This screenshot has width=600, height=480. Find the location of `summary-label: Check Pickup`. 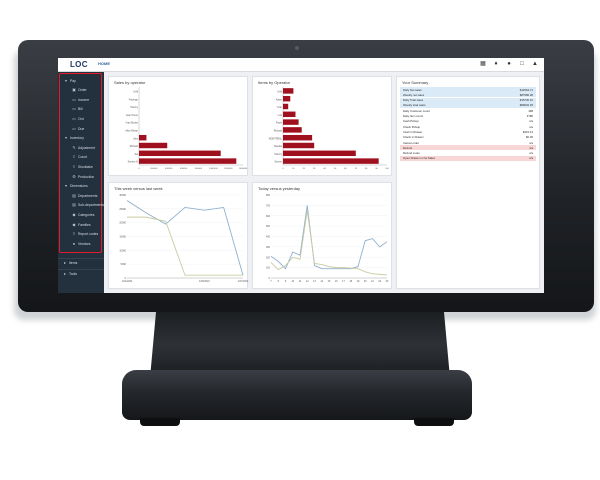

summary-label: Check Pickup is located at coordinates (412, 126).